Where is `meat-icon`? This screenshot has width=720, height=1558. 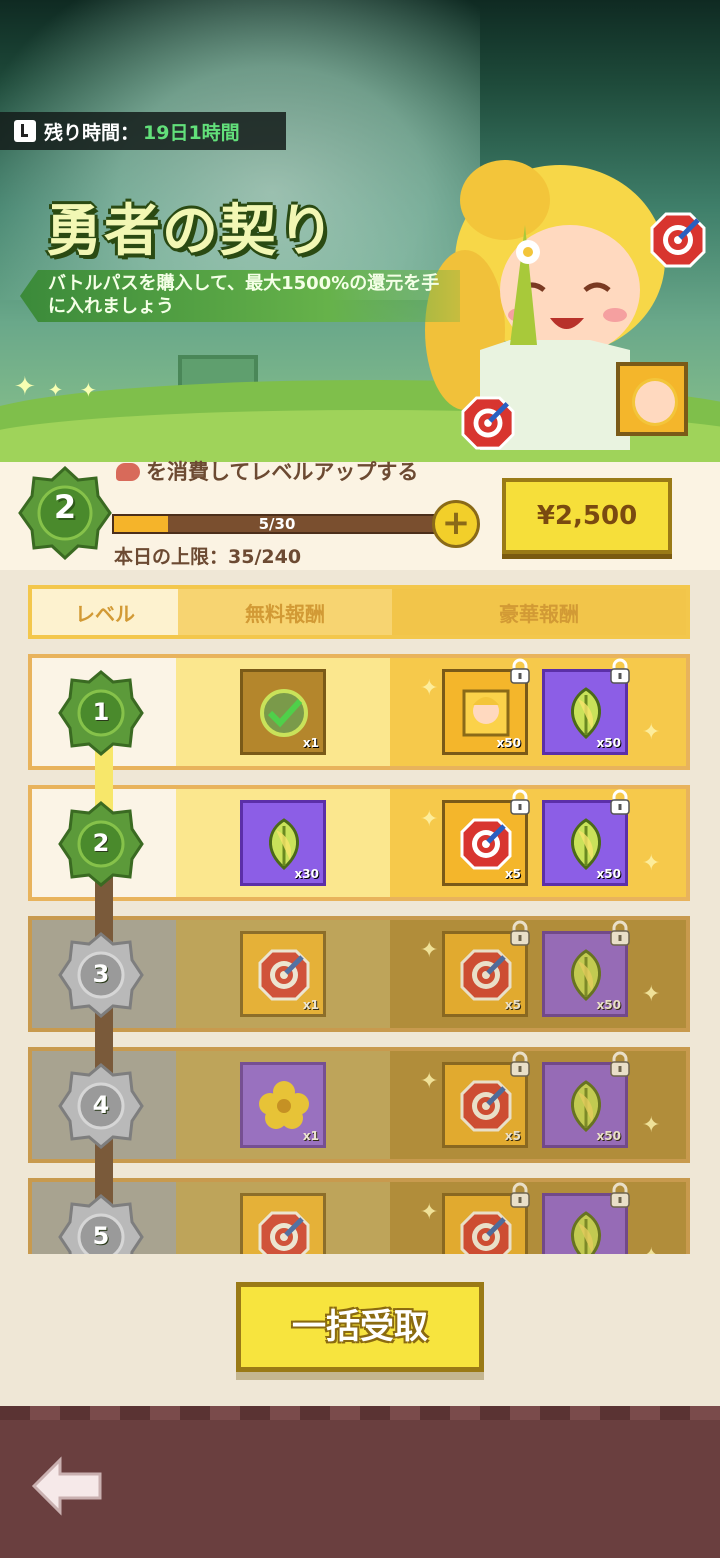
meat-icon is located at coordinates (128, 472).